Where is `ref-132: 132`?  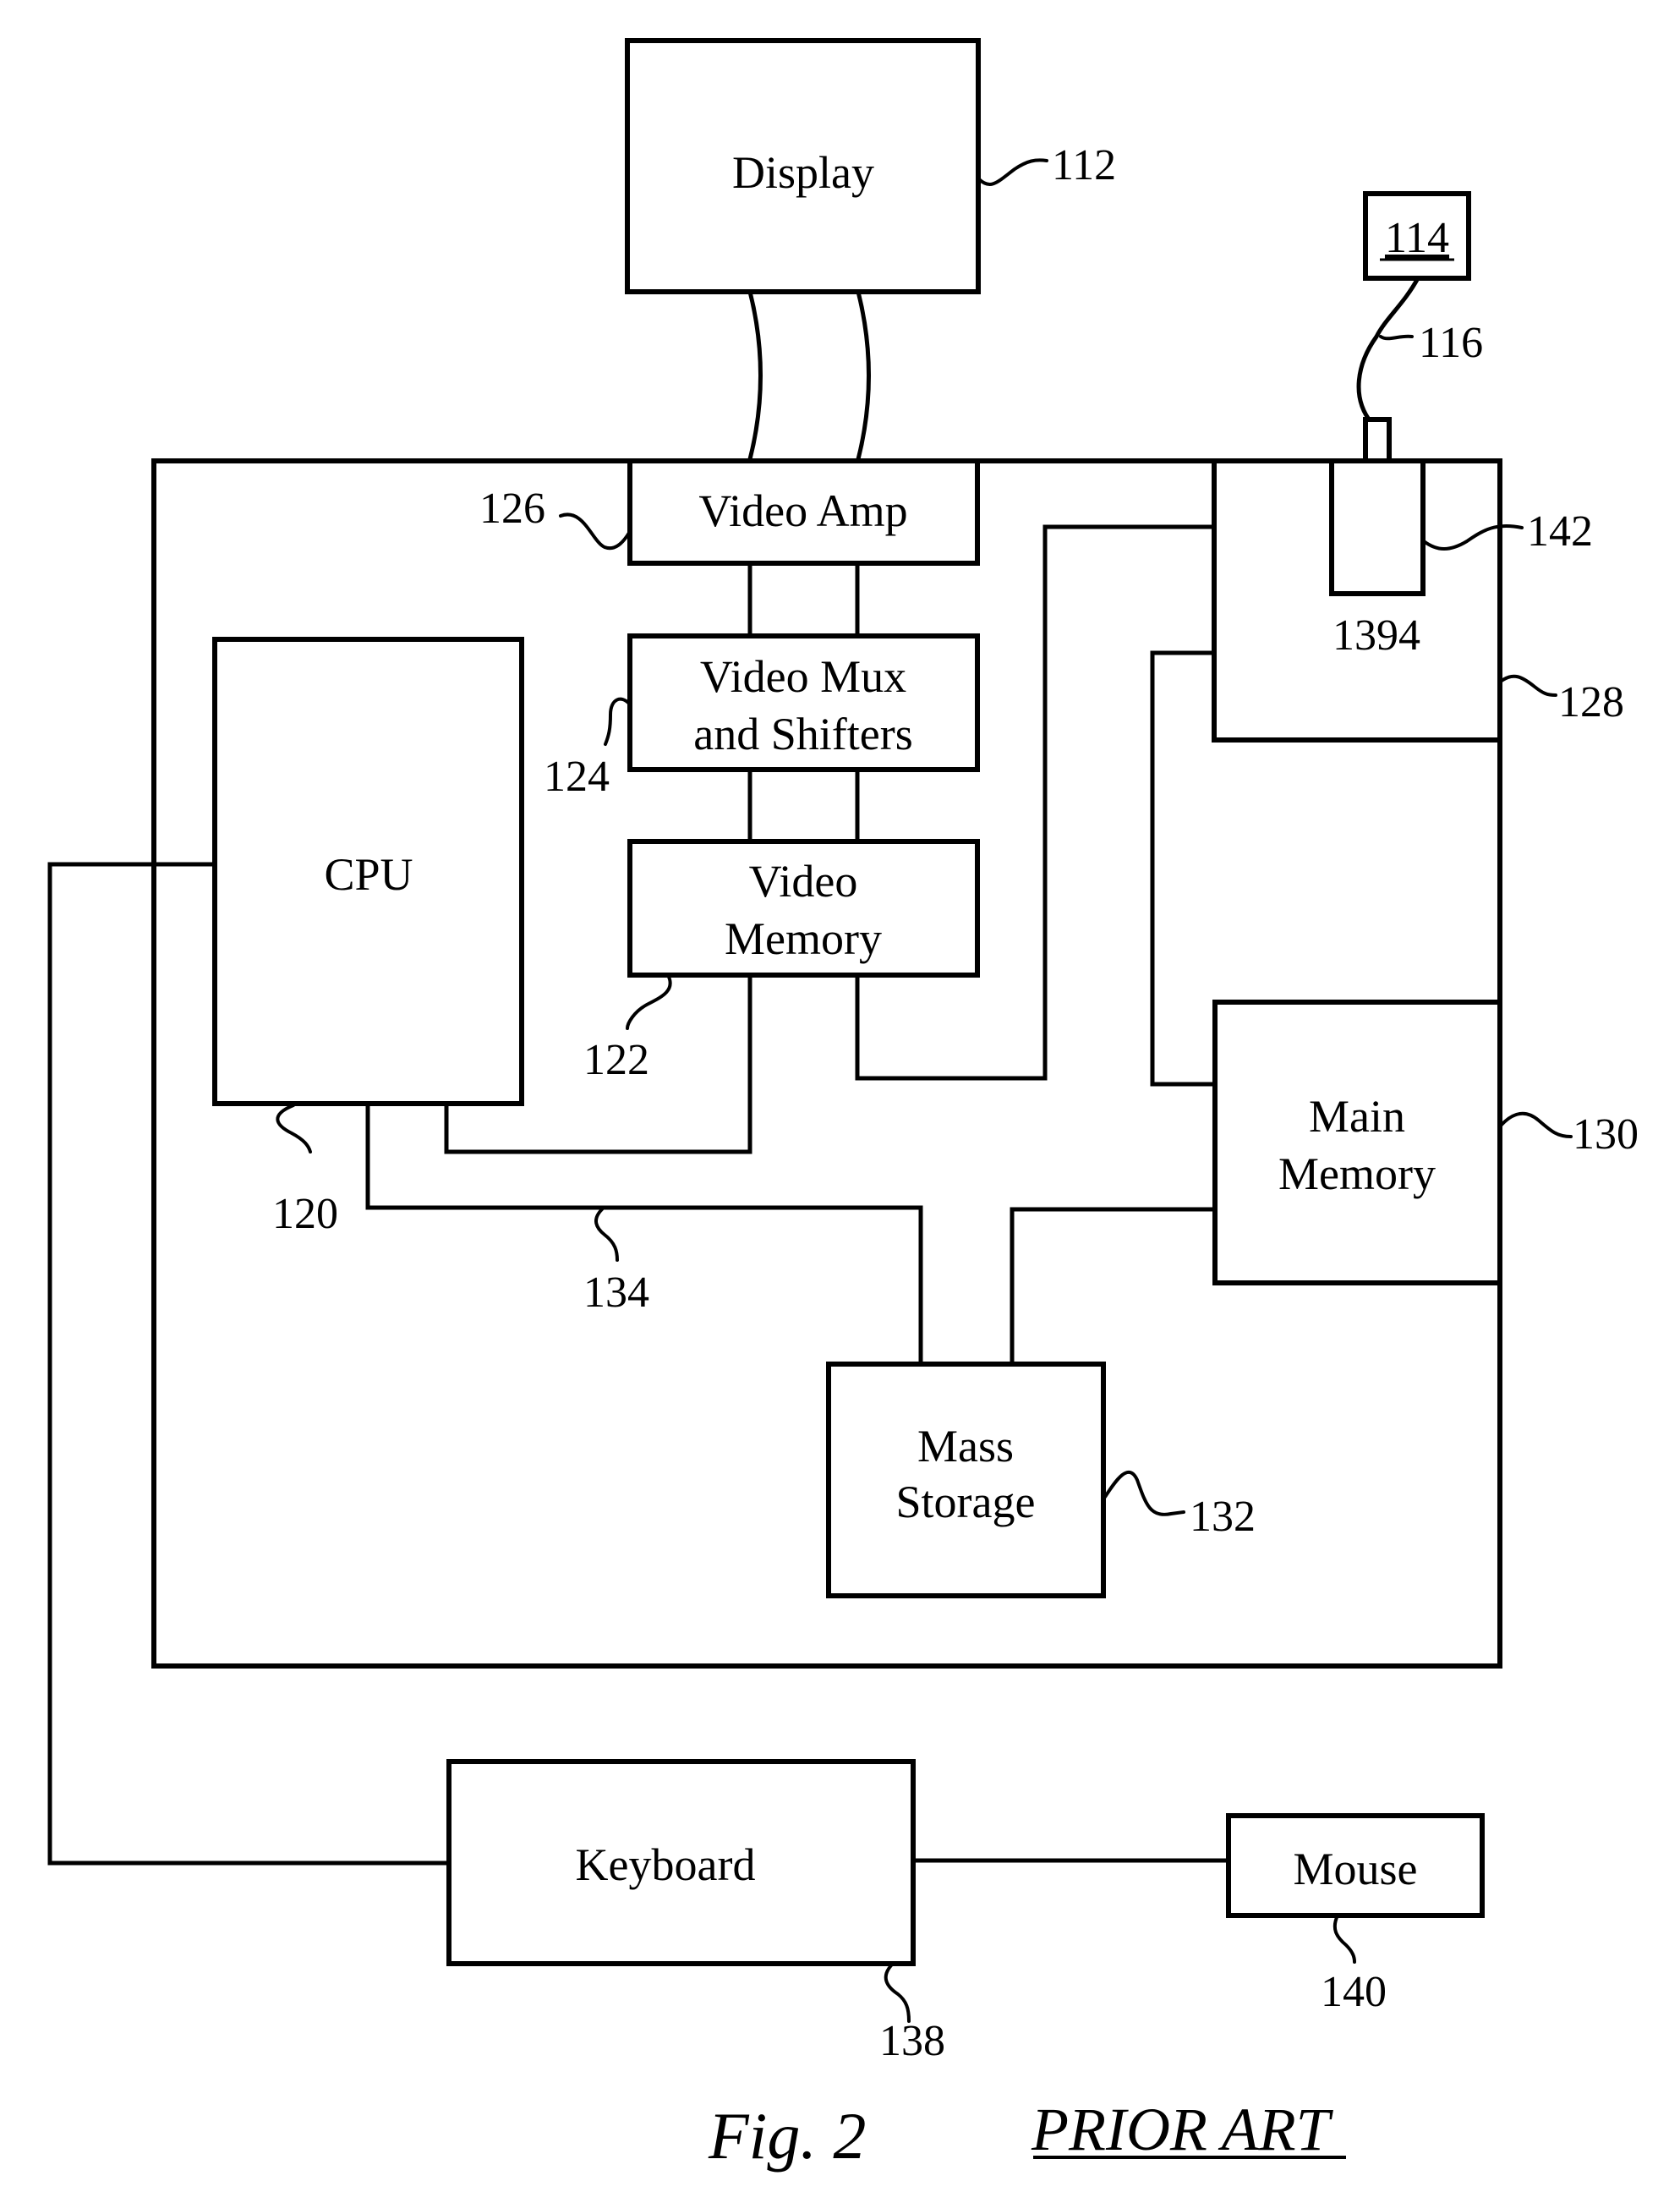 ref-132: 132 is located at coordinates (1223, 1517).